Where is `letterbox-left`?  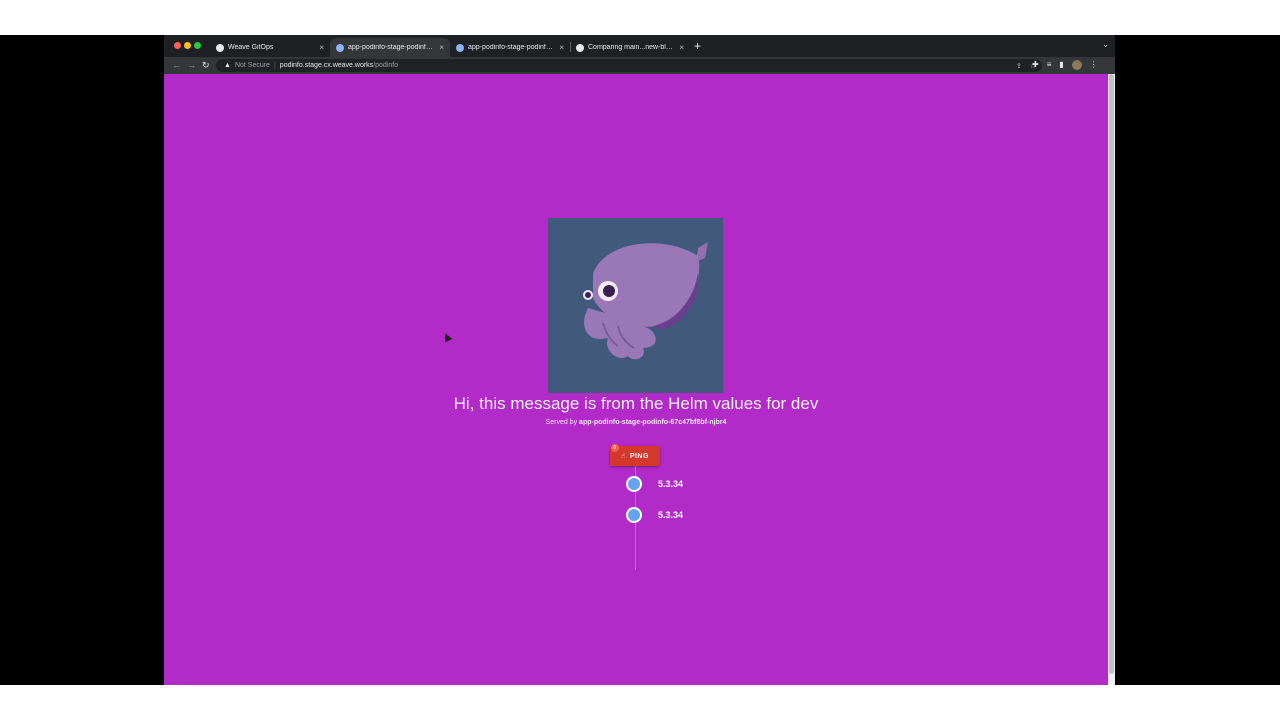 letterbox-left is located at coordinates (82, 360).